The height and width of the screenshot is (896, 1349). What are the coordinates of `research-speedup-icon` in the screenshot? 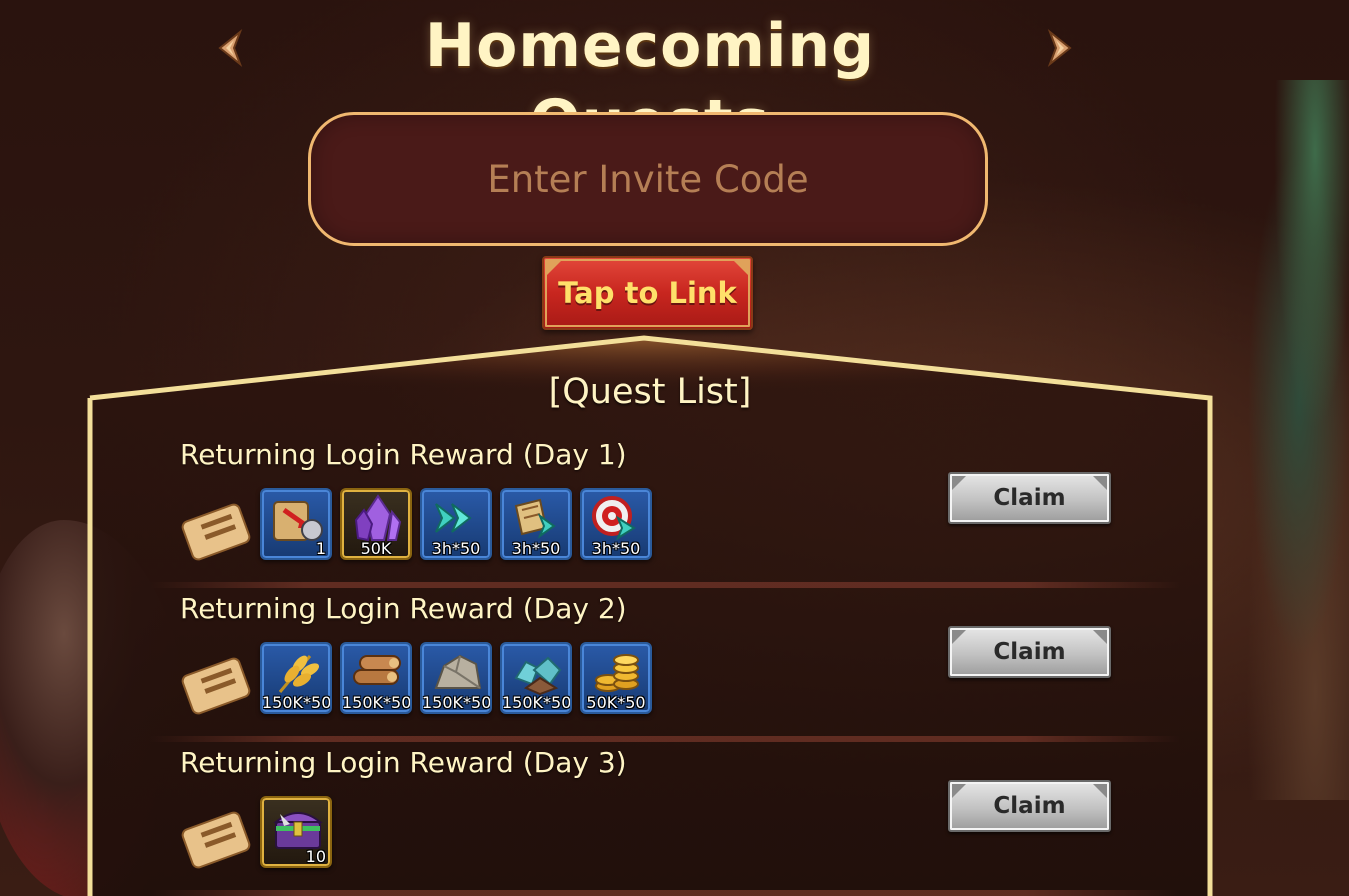 It's located at (535, 518).